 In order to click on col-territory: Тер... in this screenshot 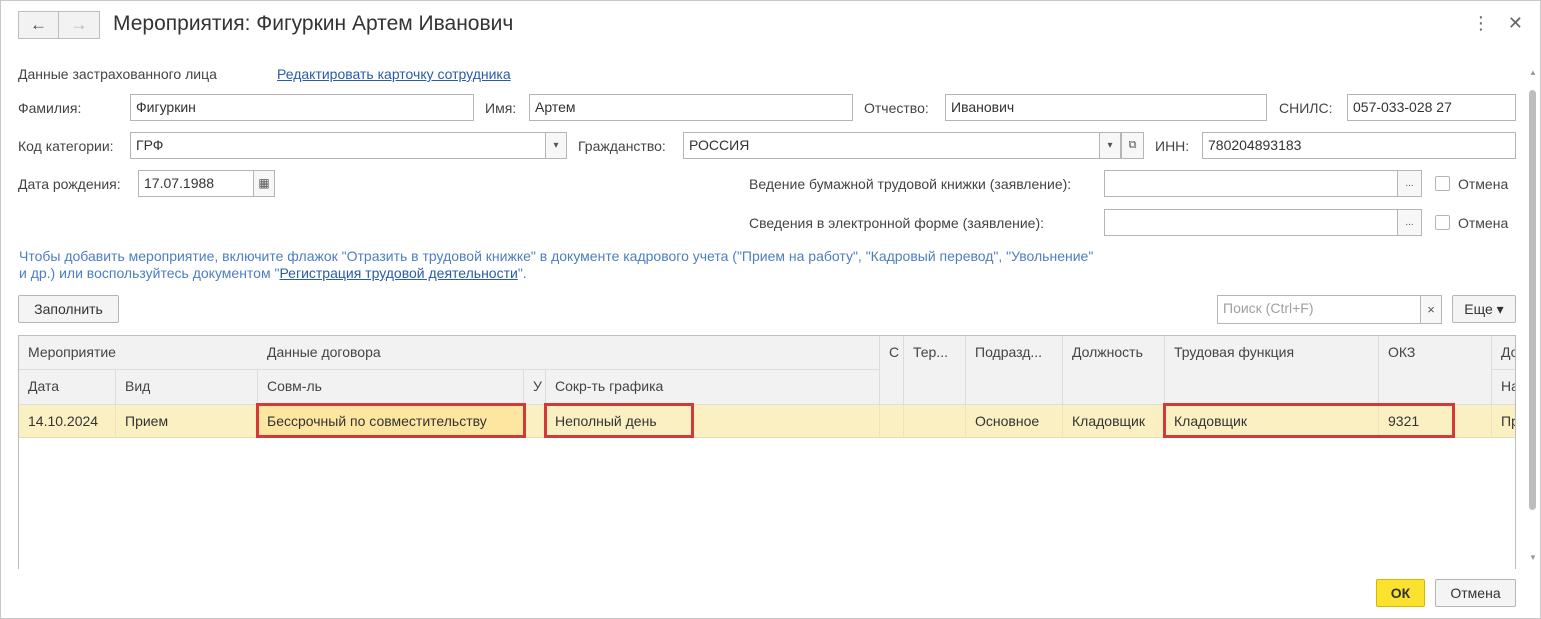, I will do `click(935, 370)`.